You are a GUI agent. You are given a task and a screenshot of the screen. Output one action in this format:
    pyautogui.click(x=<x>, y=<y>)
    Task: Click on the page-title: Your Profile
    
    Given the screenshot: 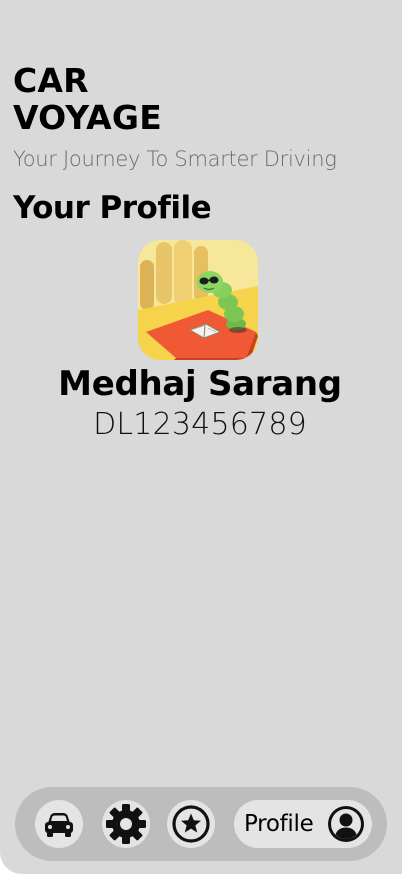 What is the action you would take?
    pyautogui.click(x=112, y=208)
    